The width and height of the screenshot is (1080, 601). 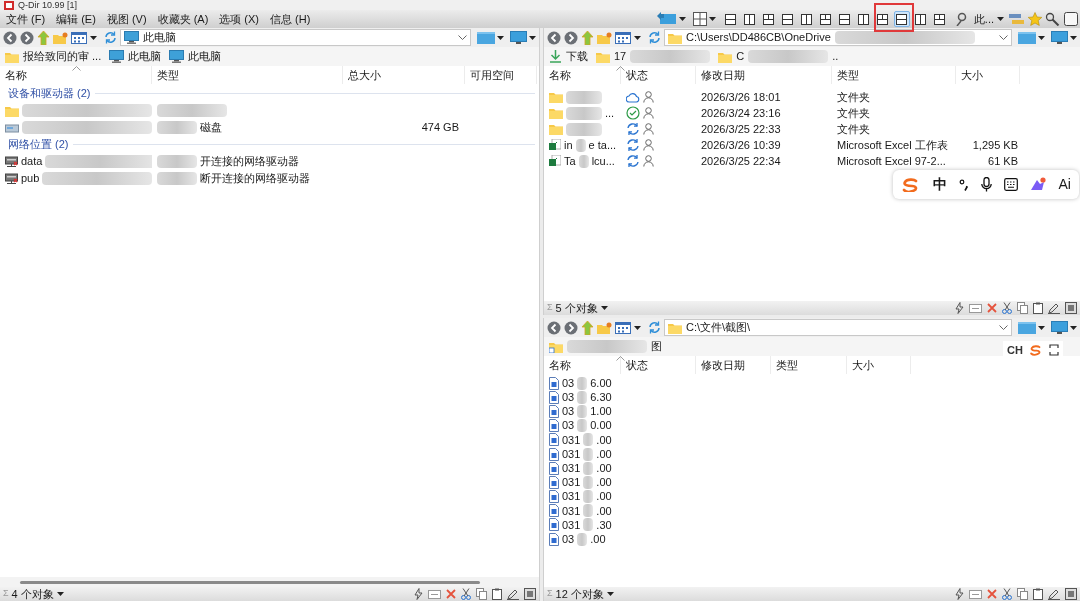 What do you see at coordinates (37, 593) in the screenshot?
I see `object-count-dropdown: 4 个对象` at bounding box center [37, 593].